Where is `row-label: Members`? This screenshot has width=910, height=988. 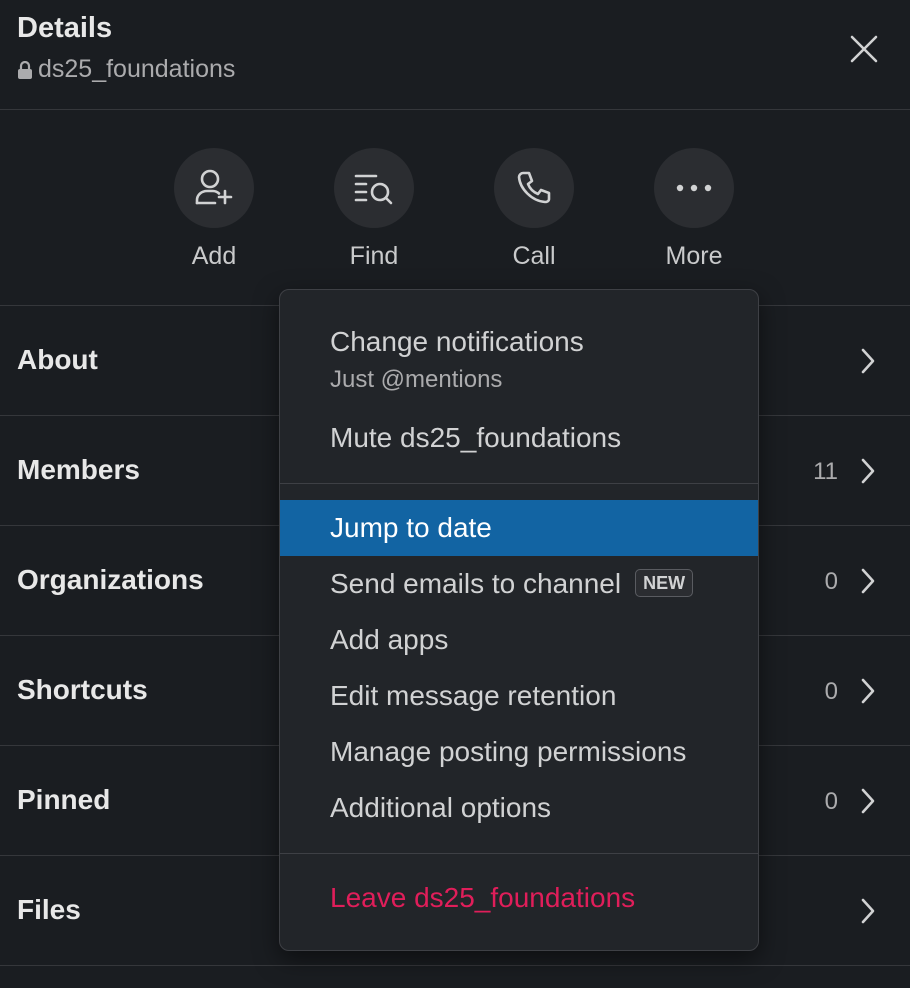
row-label: Members is located at coordinates (78, 469).